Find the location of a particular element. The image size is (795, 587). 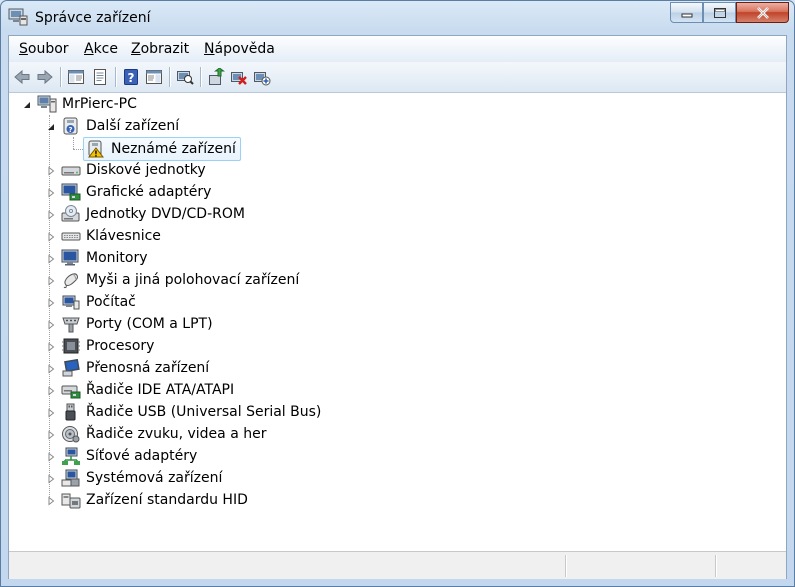

tree-category-label: Síťové adaptéry is located at coordinates (142, 456).